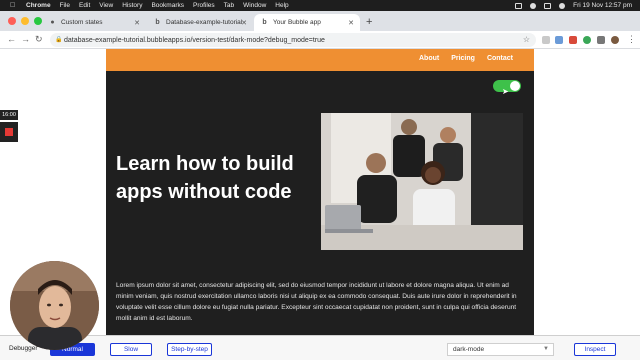 This screenshot has height=360, width=640. I want to click on bubble-logo-icon: ●, so click(52, 22).